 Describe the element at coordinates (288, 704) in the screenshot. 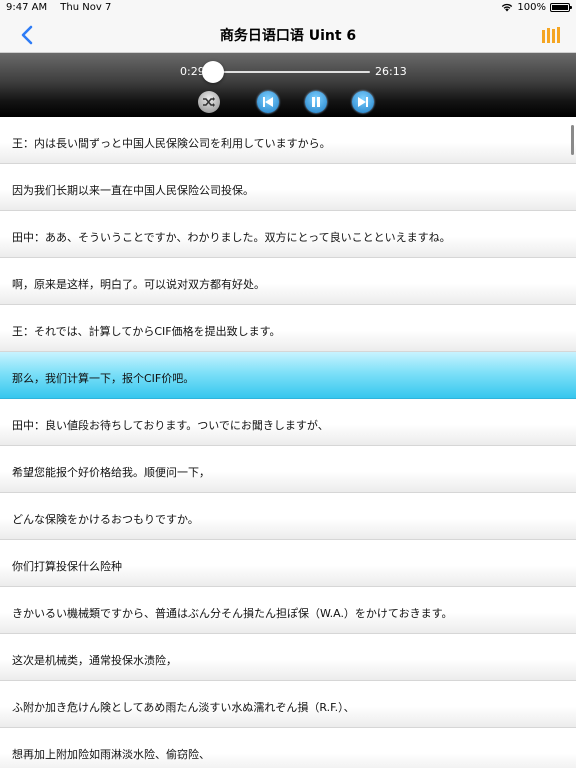

I see `list-item: ふ附か加き危けん険としてあめ雨たん淡すい水ぬ濡れぞん損（R.F.）、` at that location.